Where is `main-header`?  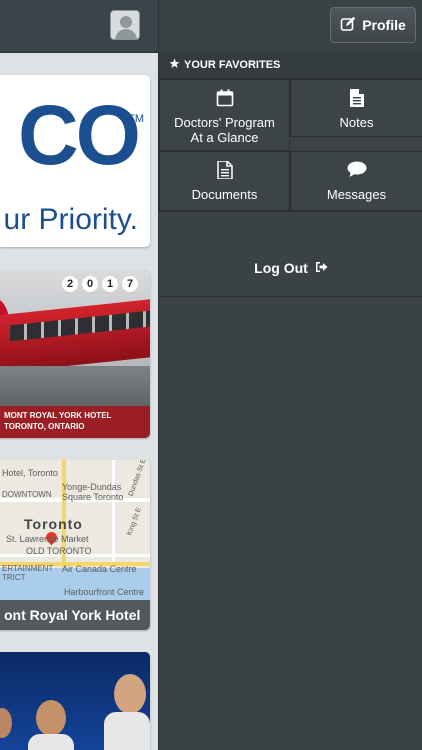 main-header is located at coordinates (79, 26).